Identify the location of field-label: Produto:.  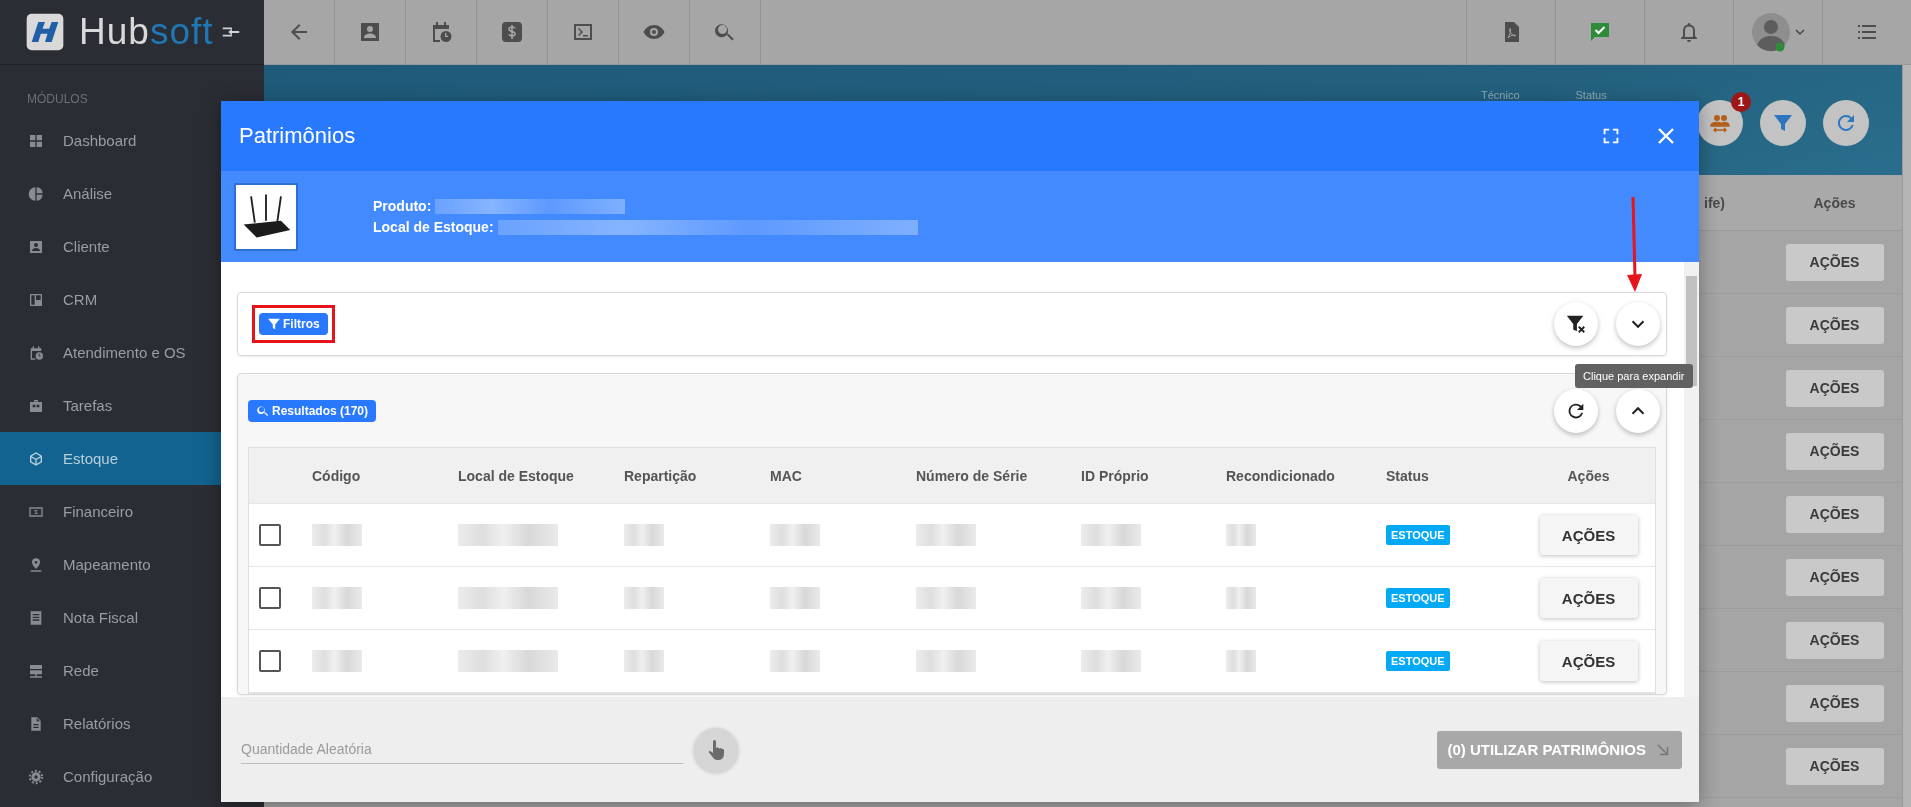
(402, 206).